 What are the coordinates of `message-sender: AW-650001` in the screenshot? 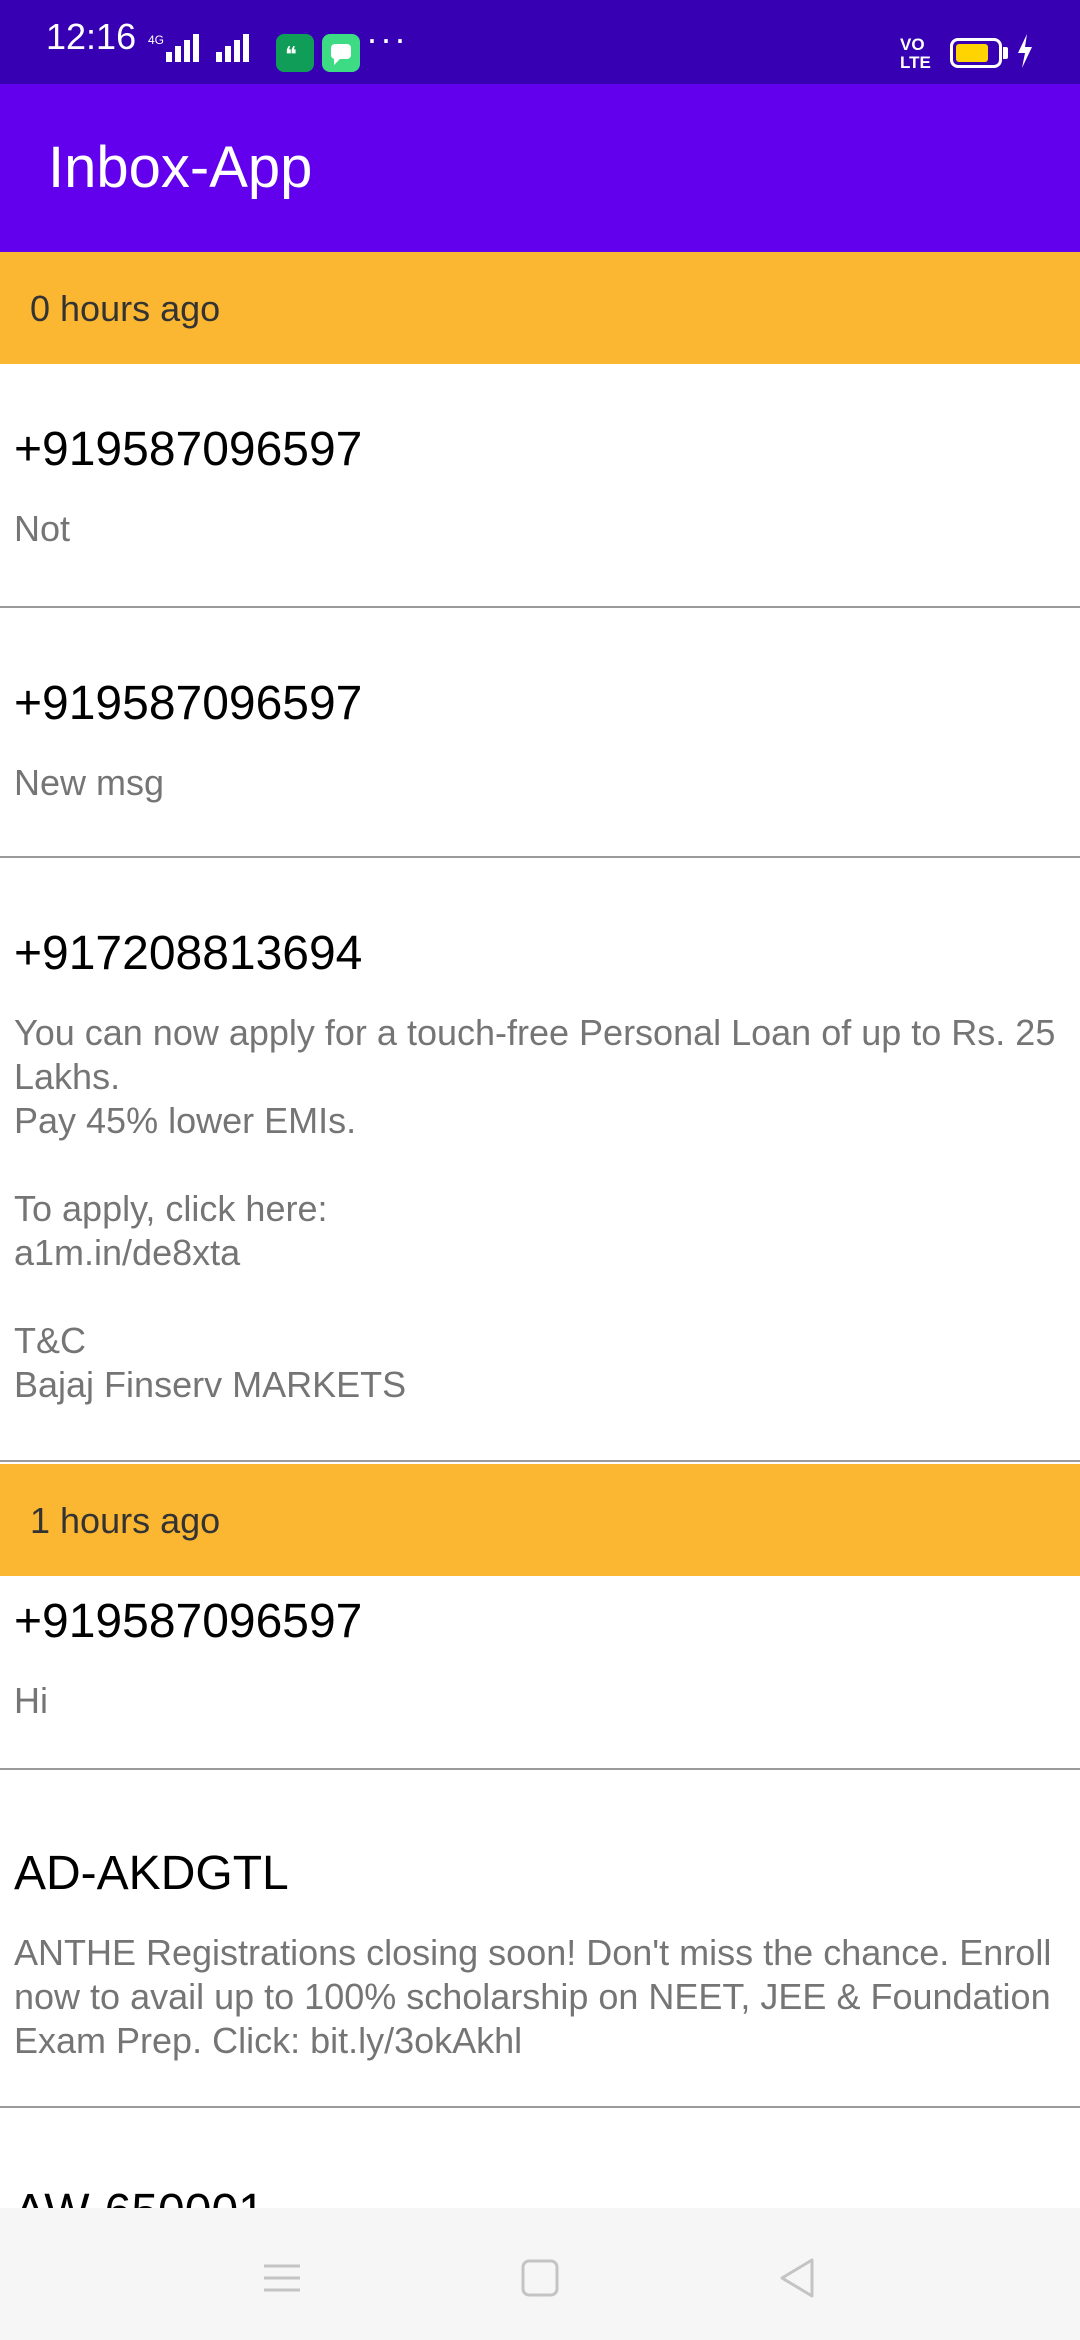 It's located at (540, 2158).